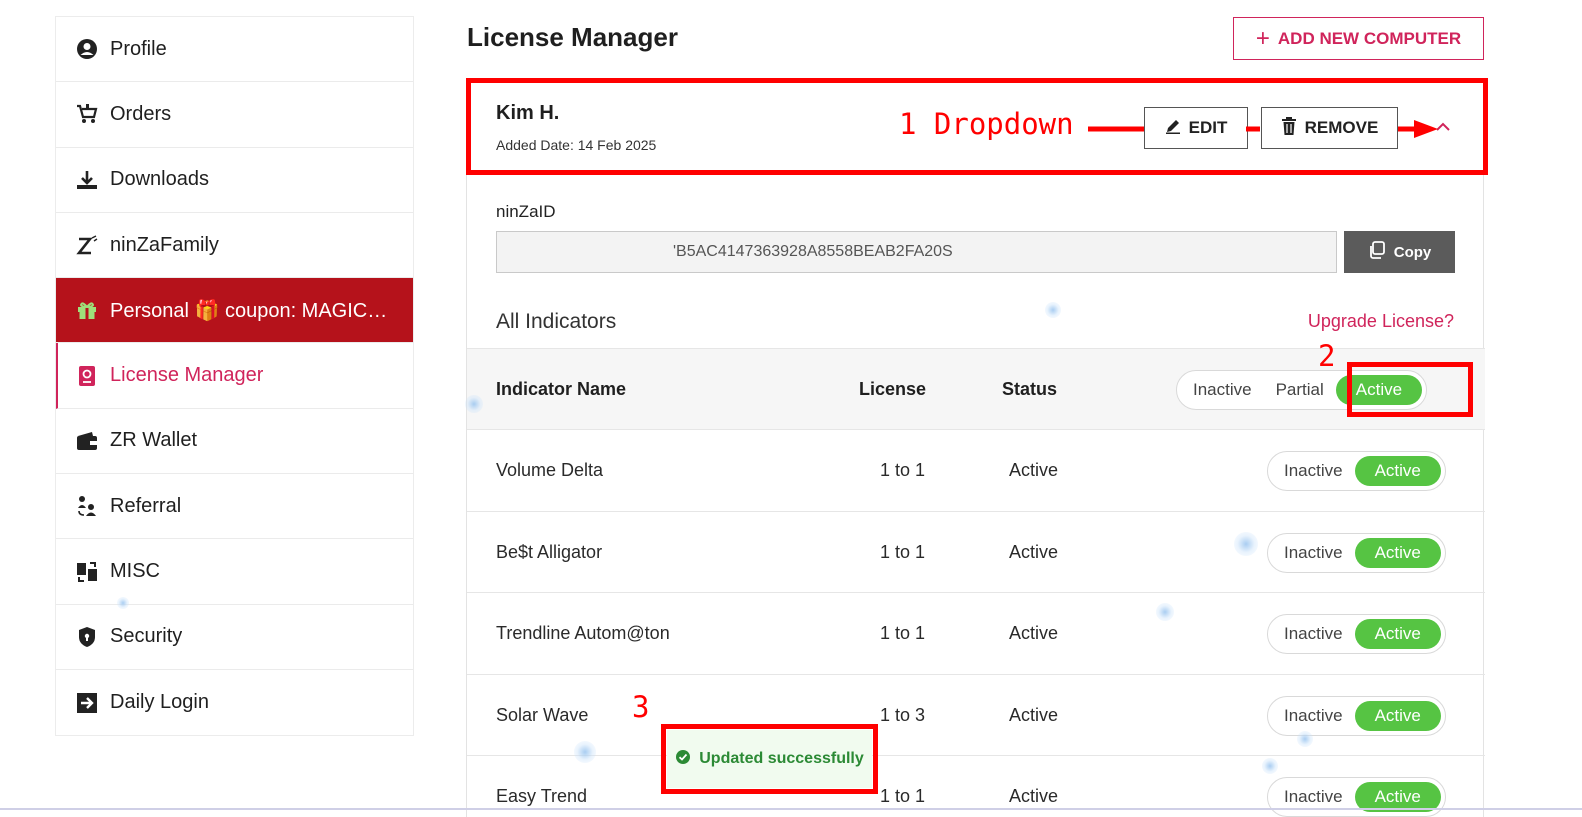 This screenshot has height=817, width=1582. What do you see at coordinates (187, 375) in the screenshot?
I see `sidebar-item-label: License Manager` at bounding box center [187, 375].